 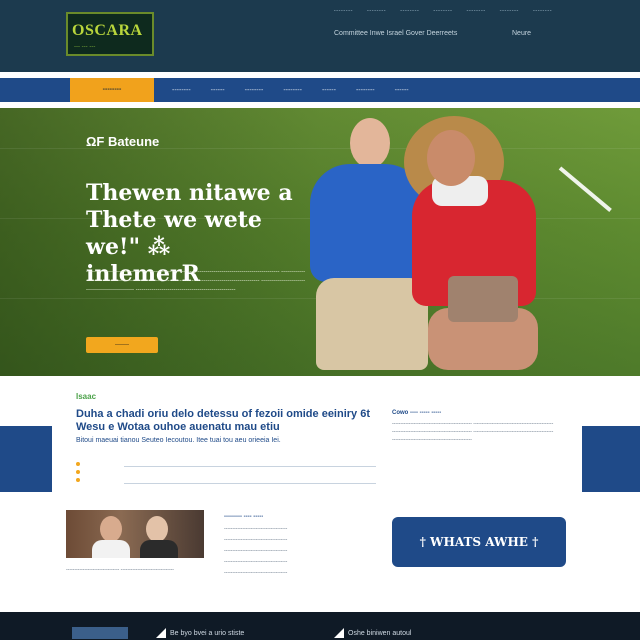 I want to click on bullet-dots, so click(x=83, y=474).